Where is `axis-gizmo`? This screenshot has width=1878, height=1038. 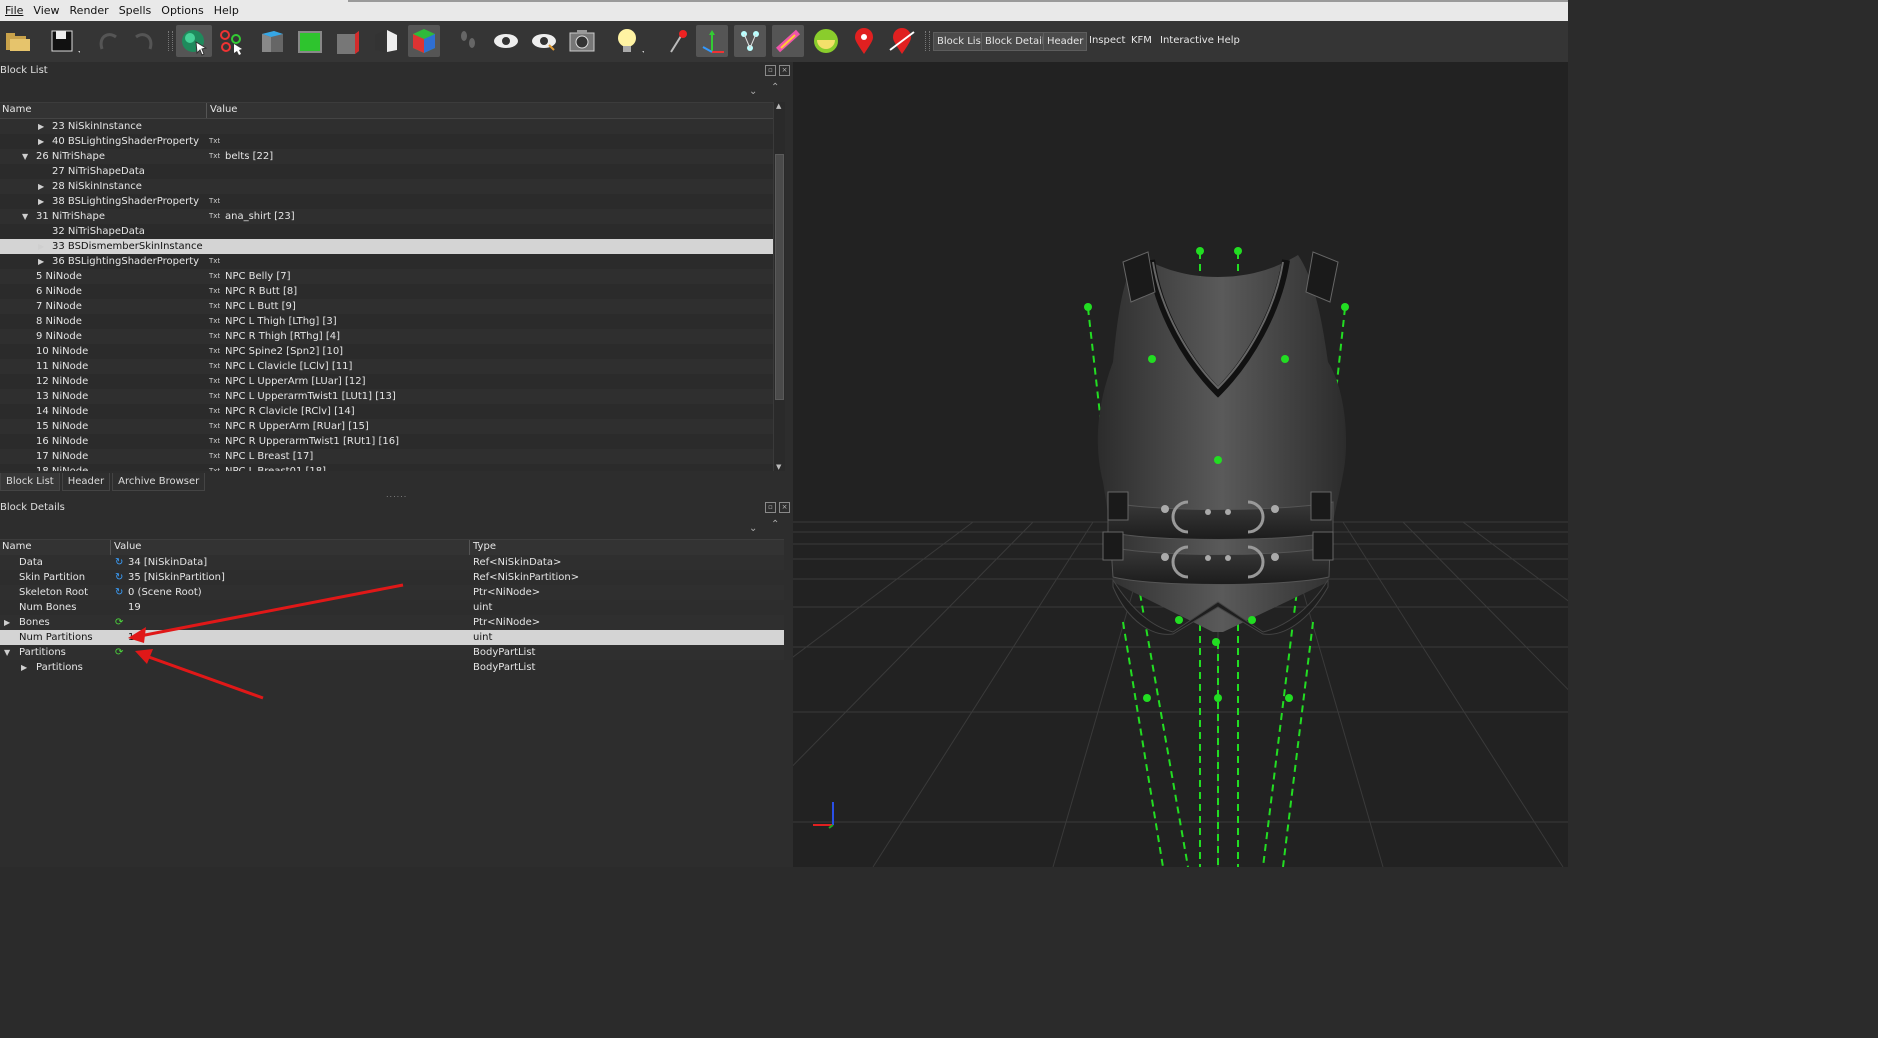 axis-gizmo is located at coordinates (823, 815).